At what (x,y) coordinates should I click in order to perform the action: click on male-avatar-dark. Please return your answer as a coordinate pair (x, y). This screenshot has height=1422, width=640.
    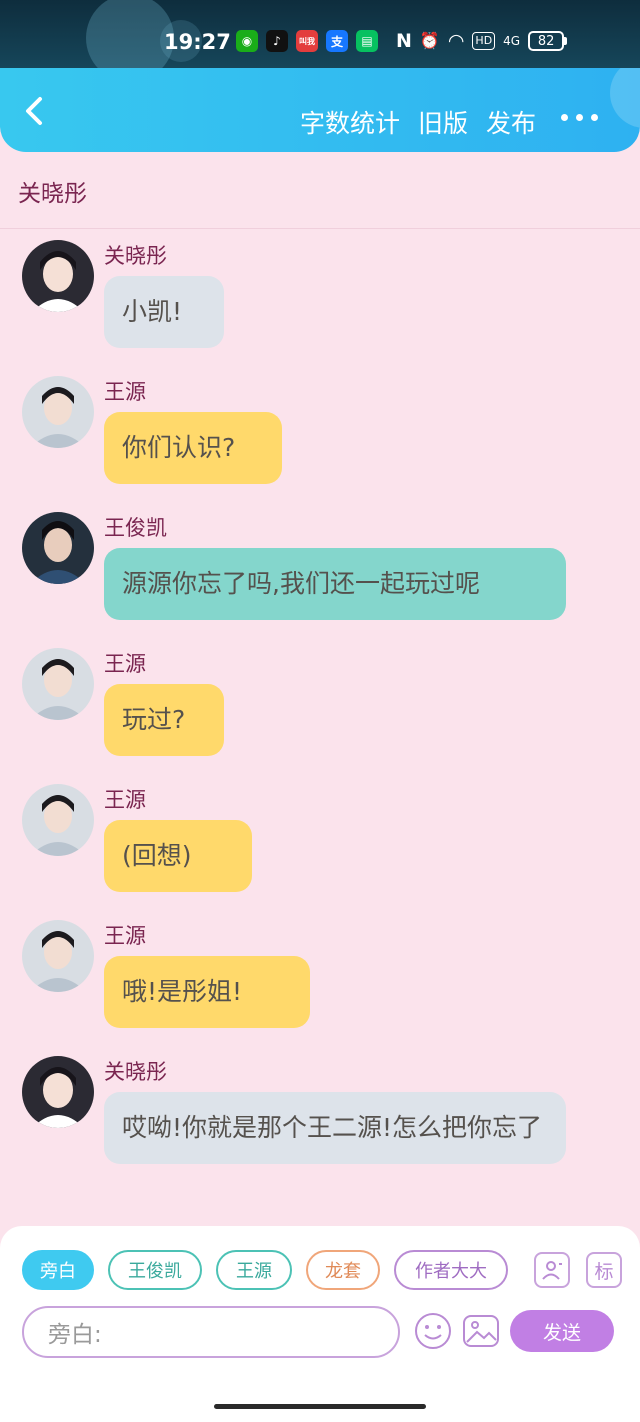
    Looking at the image, I should click on (58, 548).